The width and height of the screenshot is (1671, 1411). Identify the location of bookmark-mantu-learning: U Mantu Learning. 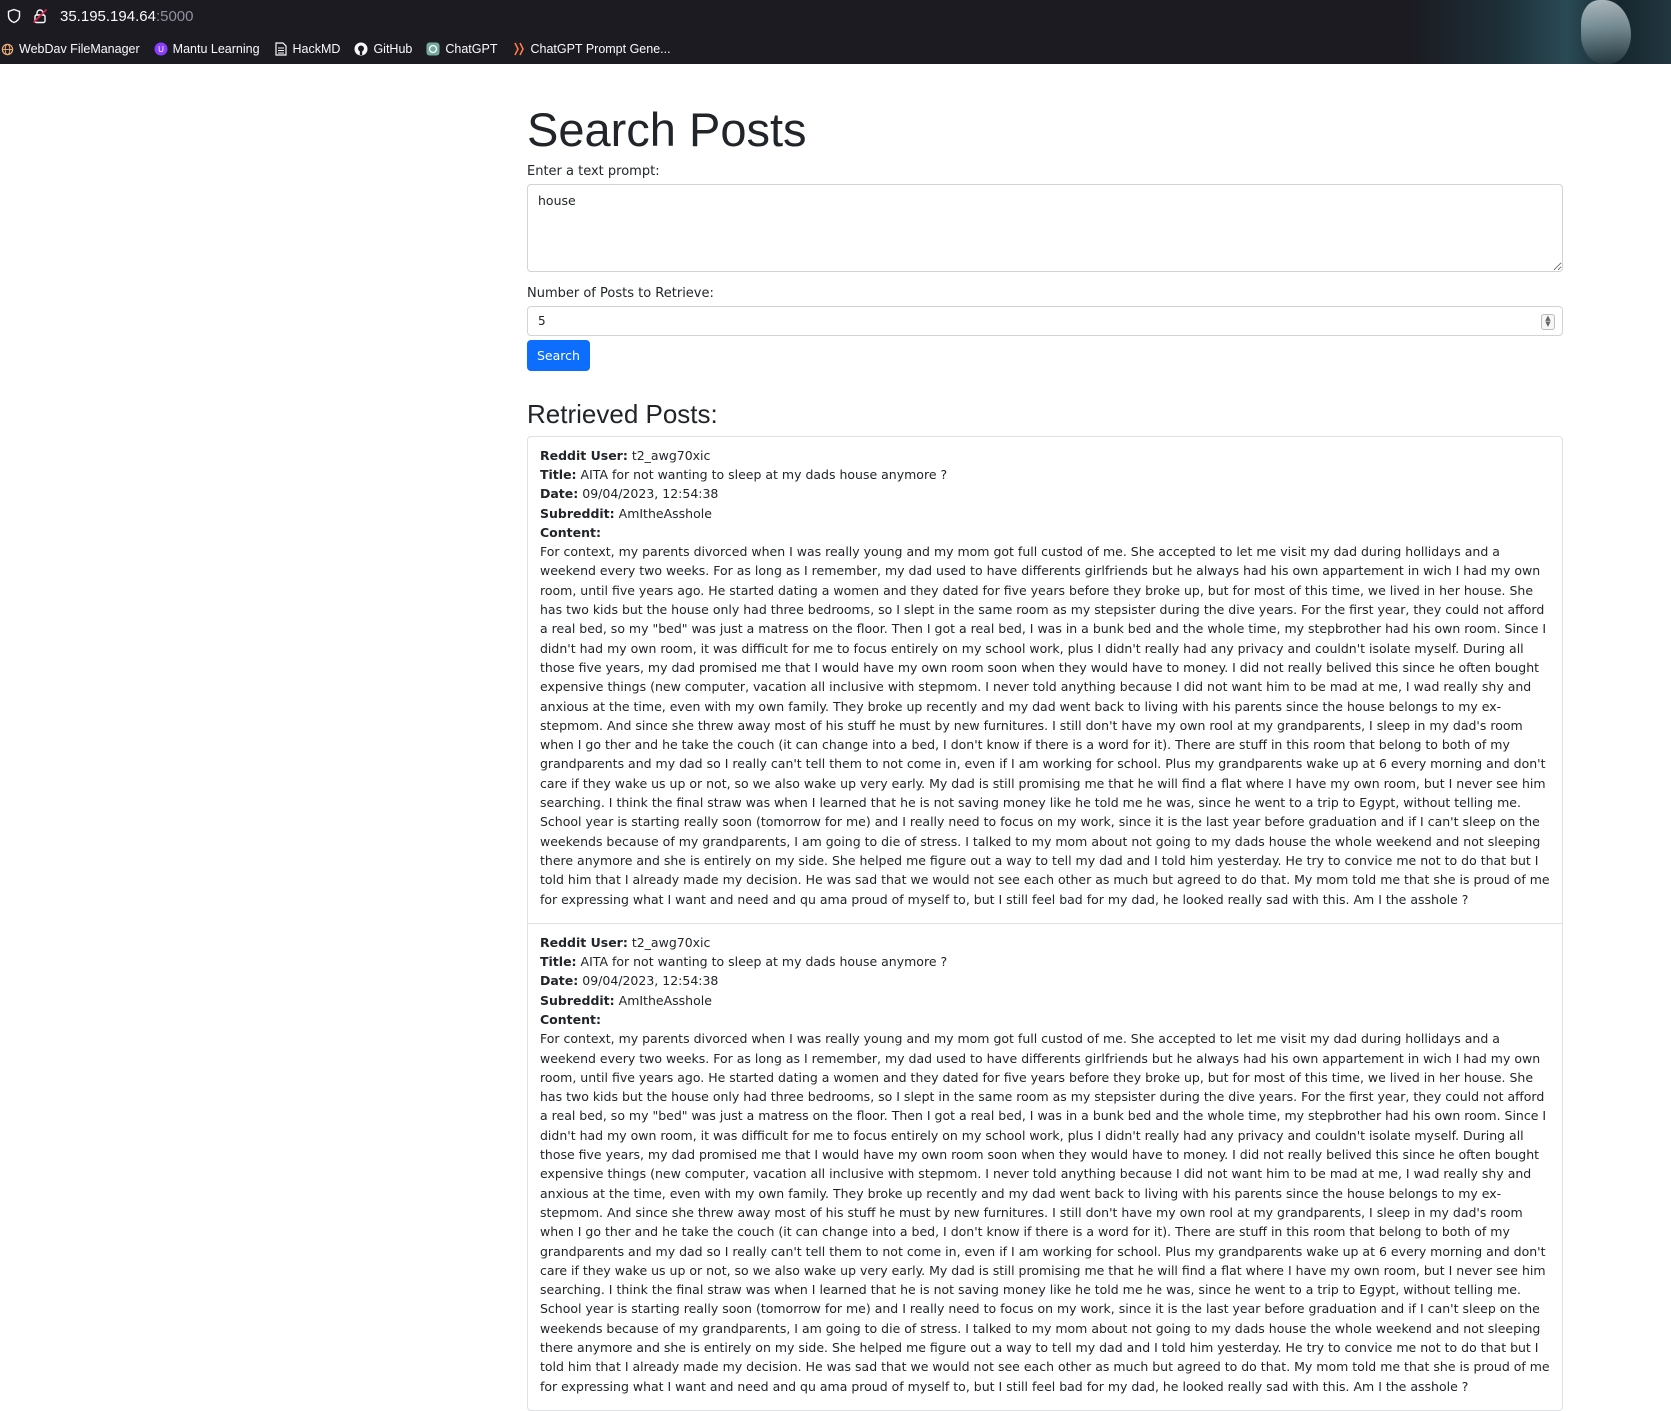
(207, 49).